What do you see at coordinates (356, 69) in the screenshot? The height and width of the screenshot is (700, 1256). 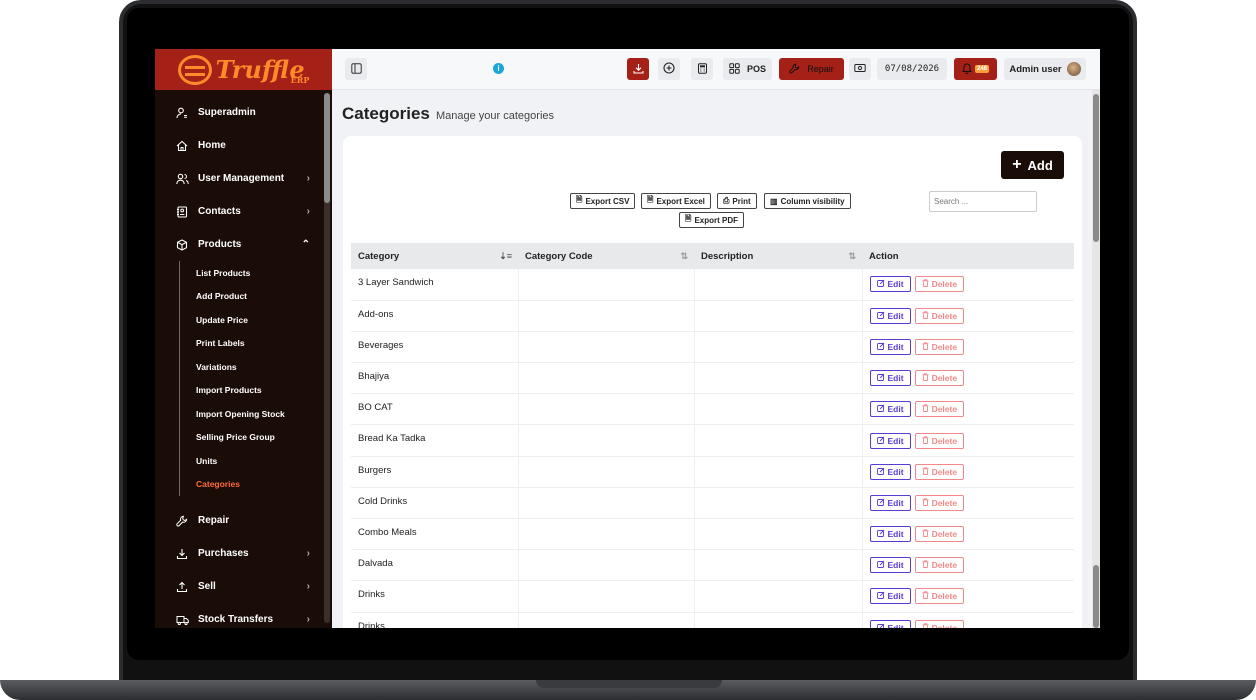 I see `sidebar-toggle-button` at bounding box center [356, 69].